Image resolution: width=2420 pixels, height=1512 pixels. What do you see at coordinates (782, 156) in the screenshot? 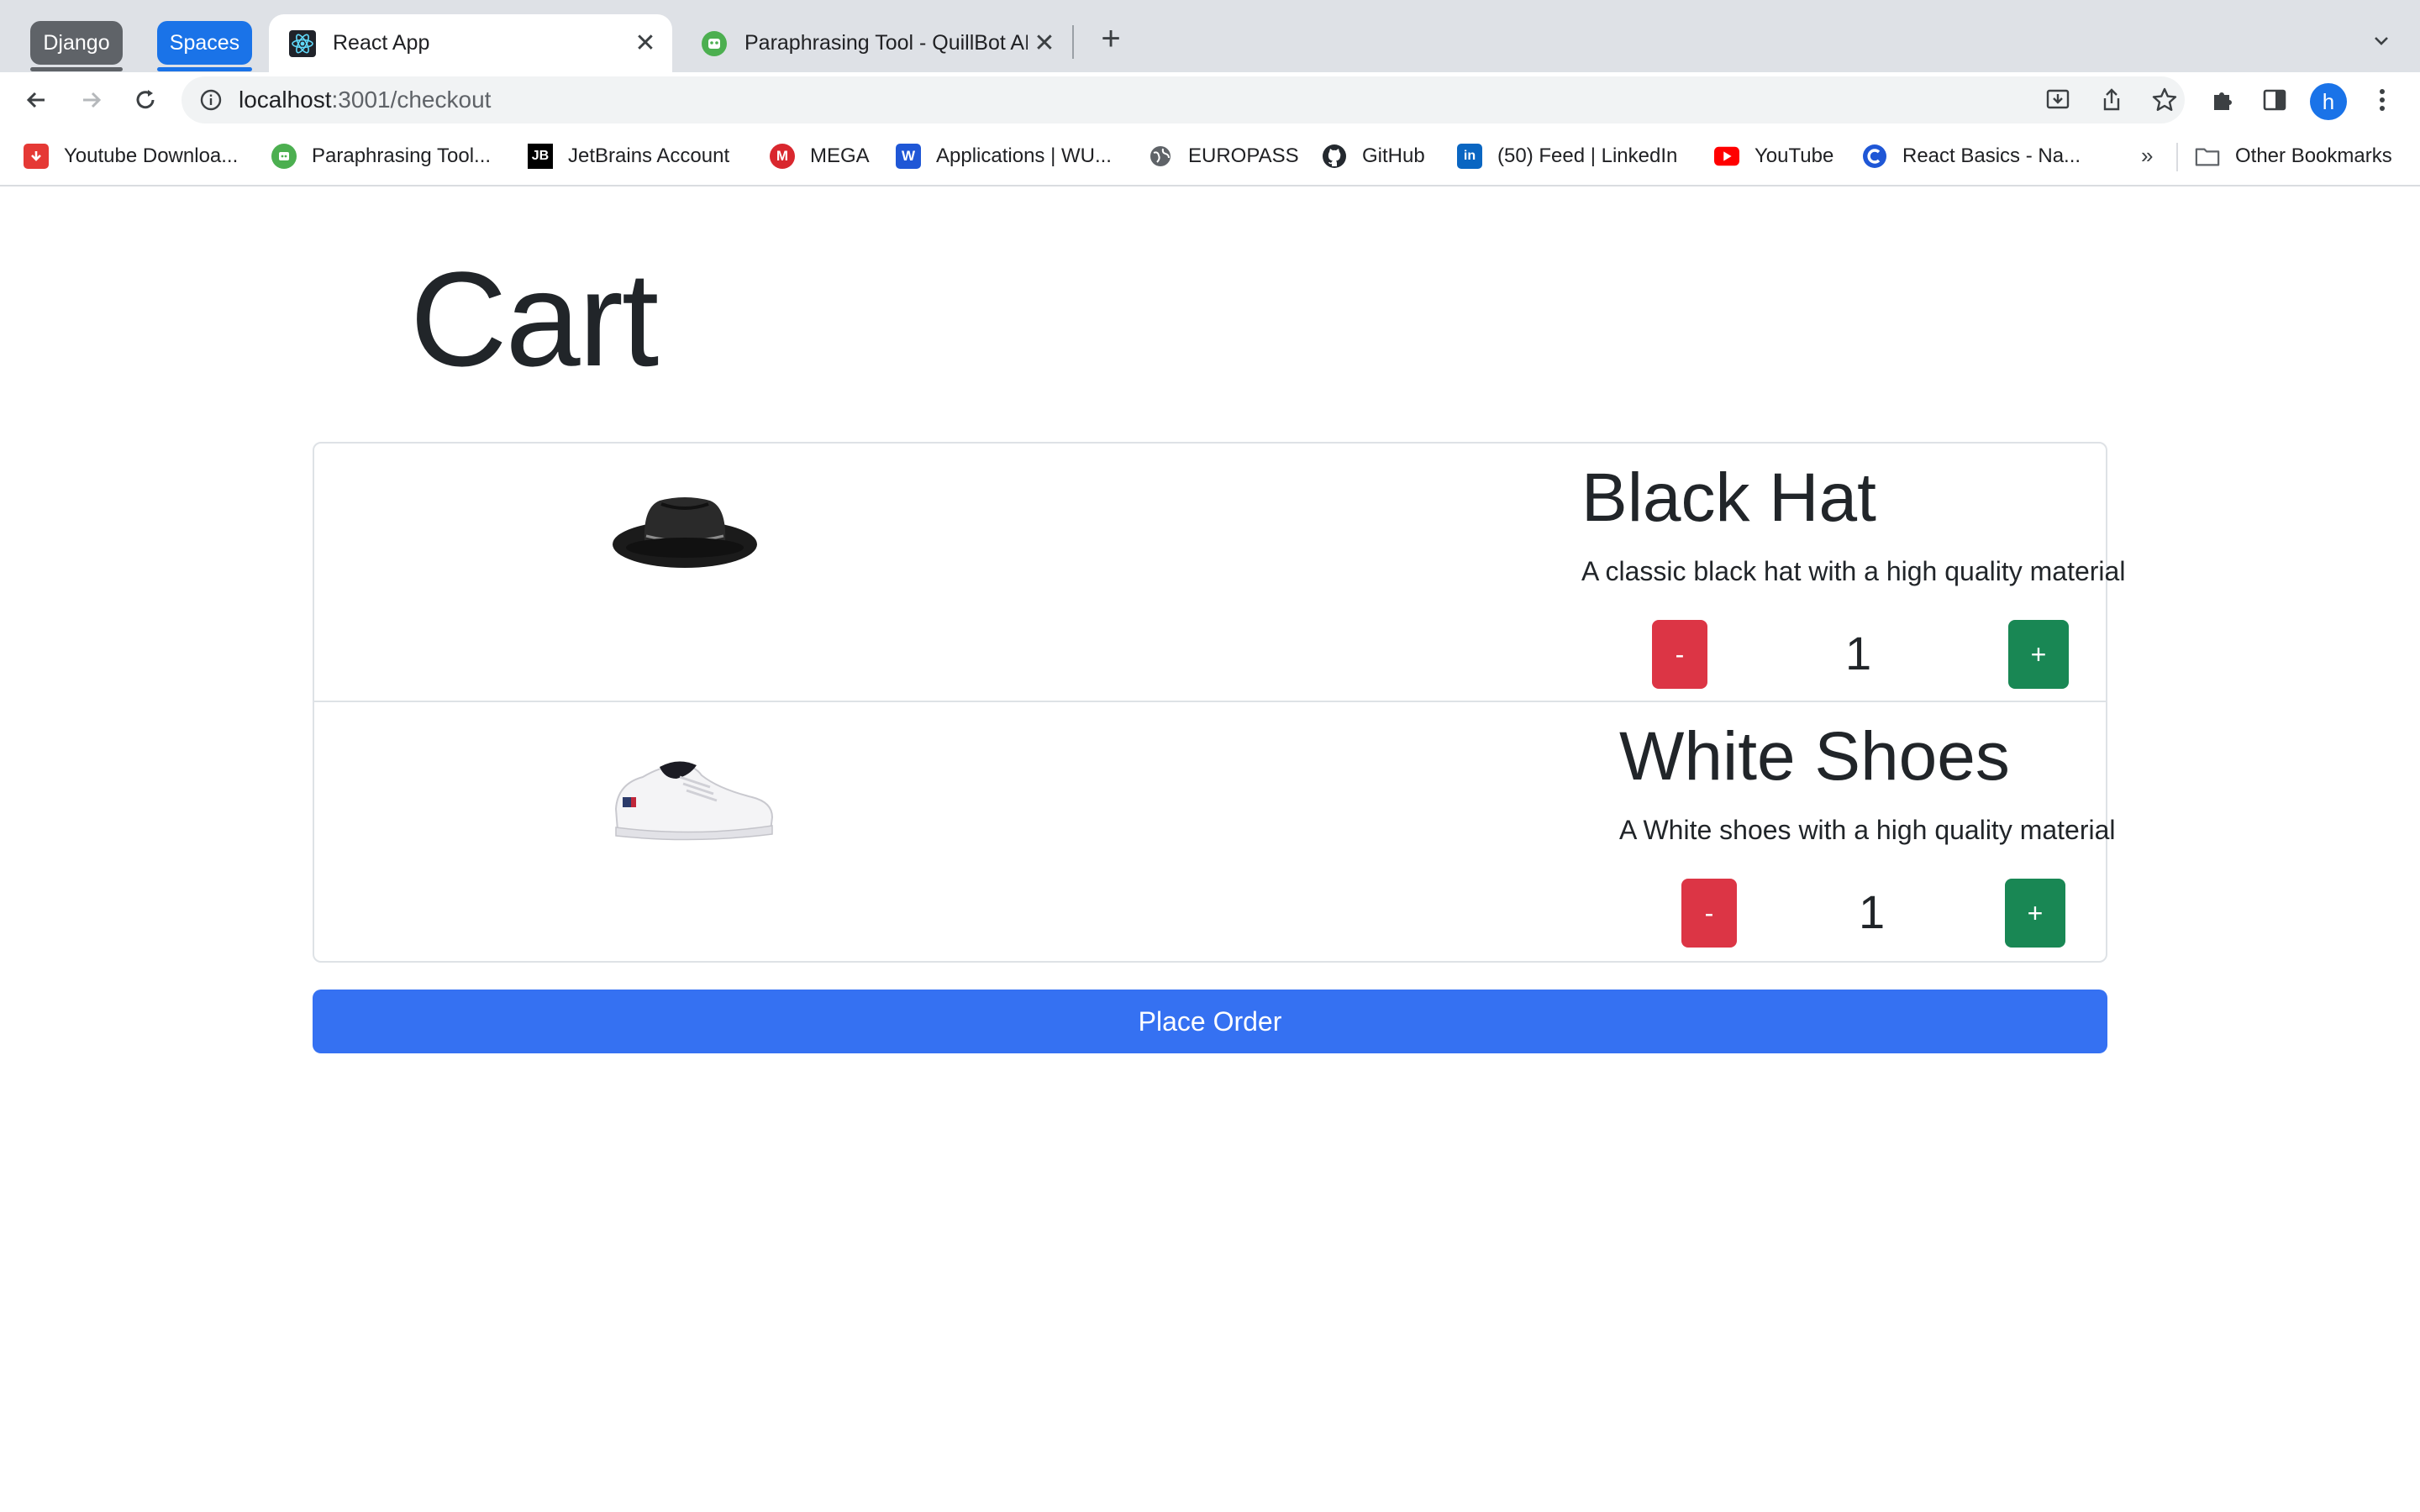
I see `mega-icon: M` at bounding box center [782, 156].